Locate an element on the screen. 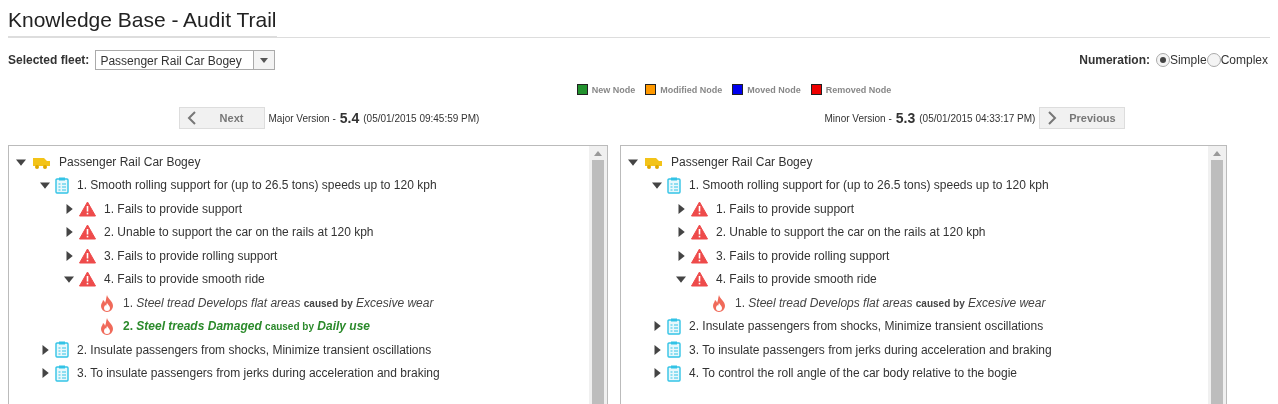 This screenshot has width=1278, height=404. version-number: 5.4 is located at coordinates (349, 118).